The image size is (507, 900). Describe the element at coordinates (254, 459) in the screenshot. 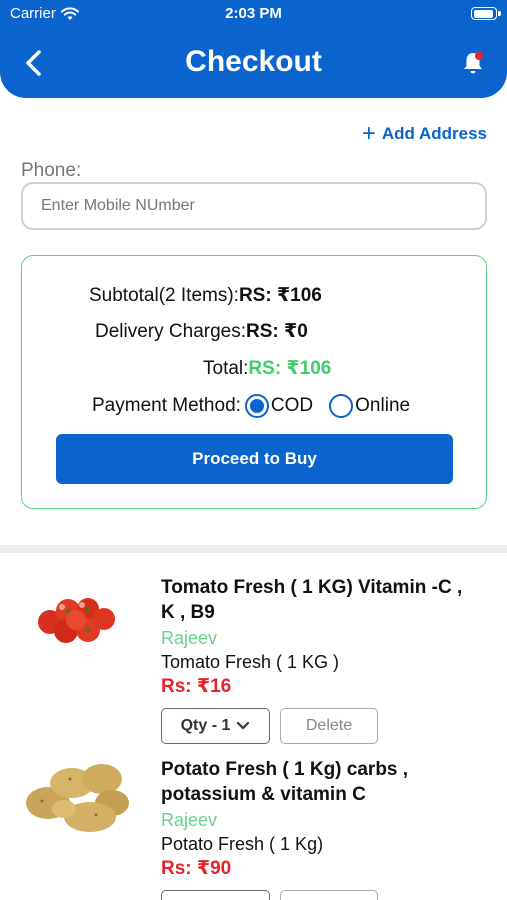

I see `proceed-to-buy-button: Proceed to Buy` at that location.